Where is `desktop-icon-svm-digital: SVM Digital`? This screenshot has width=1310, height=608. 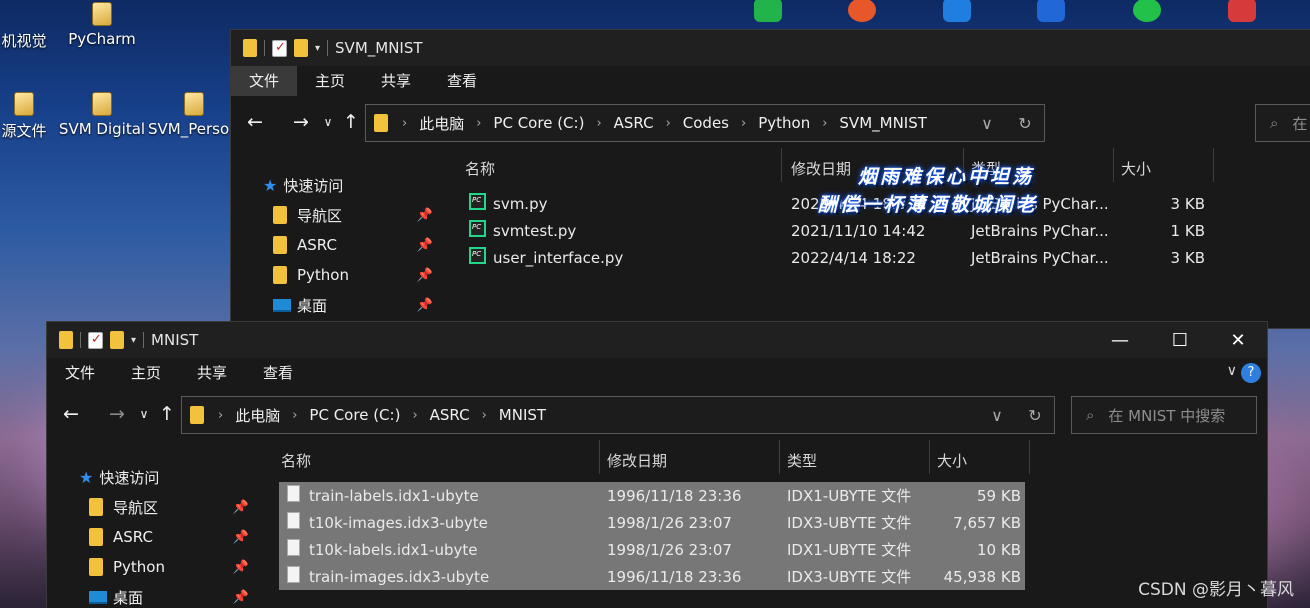
desktop-icon-svm-digital: SVM Digital is located at coordinates (102, 115).